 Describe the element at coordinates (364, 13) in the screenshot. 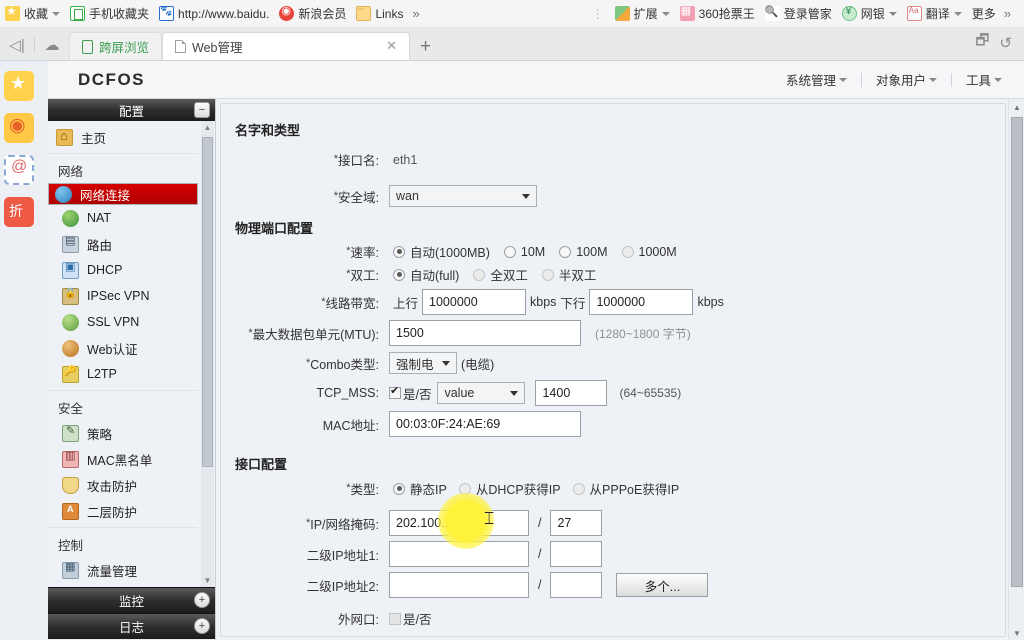

I see `folder-icon` at that location.